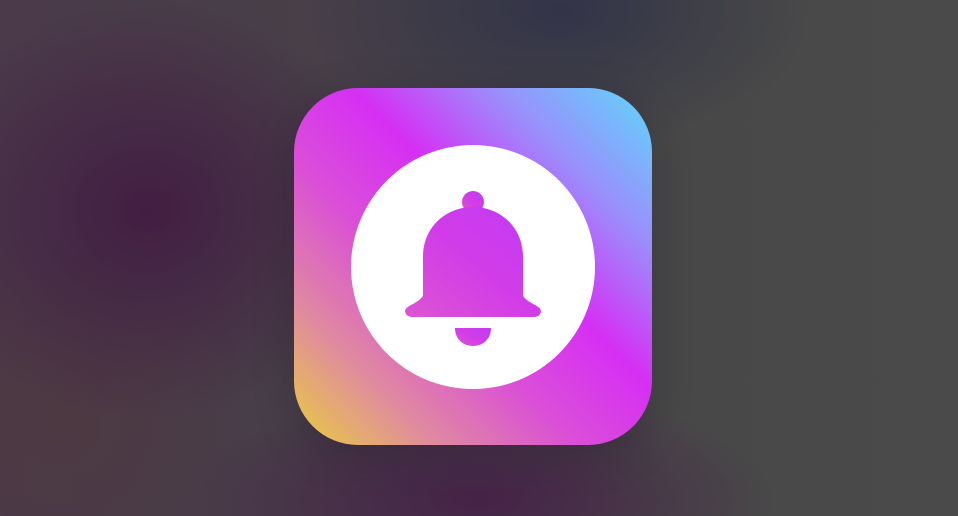  I want to click on bell-icon, so click(473, 268).